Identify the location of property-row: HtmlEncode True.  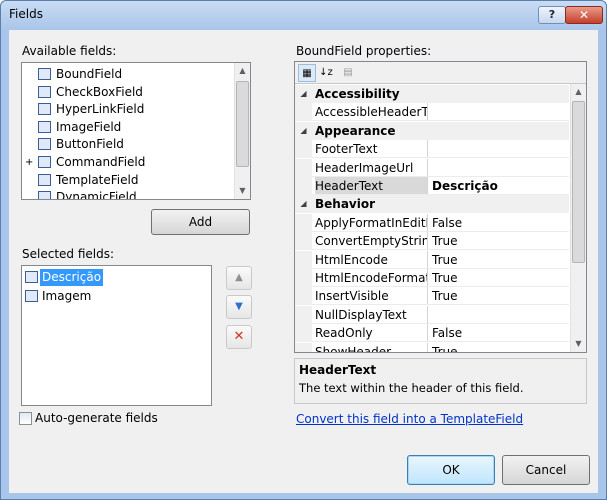
(432, 259).